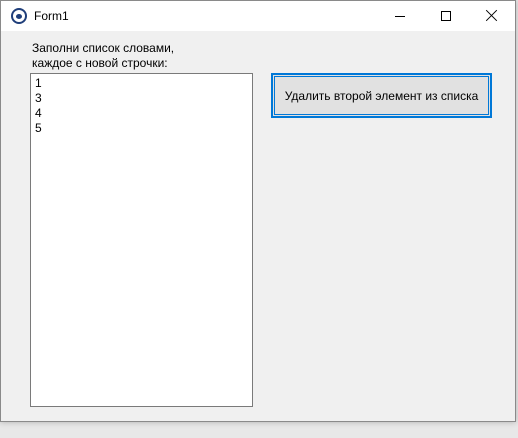 The image size is (518, 438). What do you see at coordinates (38, 113) in the screenshot?
I see `textbox-line: 4` at bounding box center [38, 113].